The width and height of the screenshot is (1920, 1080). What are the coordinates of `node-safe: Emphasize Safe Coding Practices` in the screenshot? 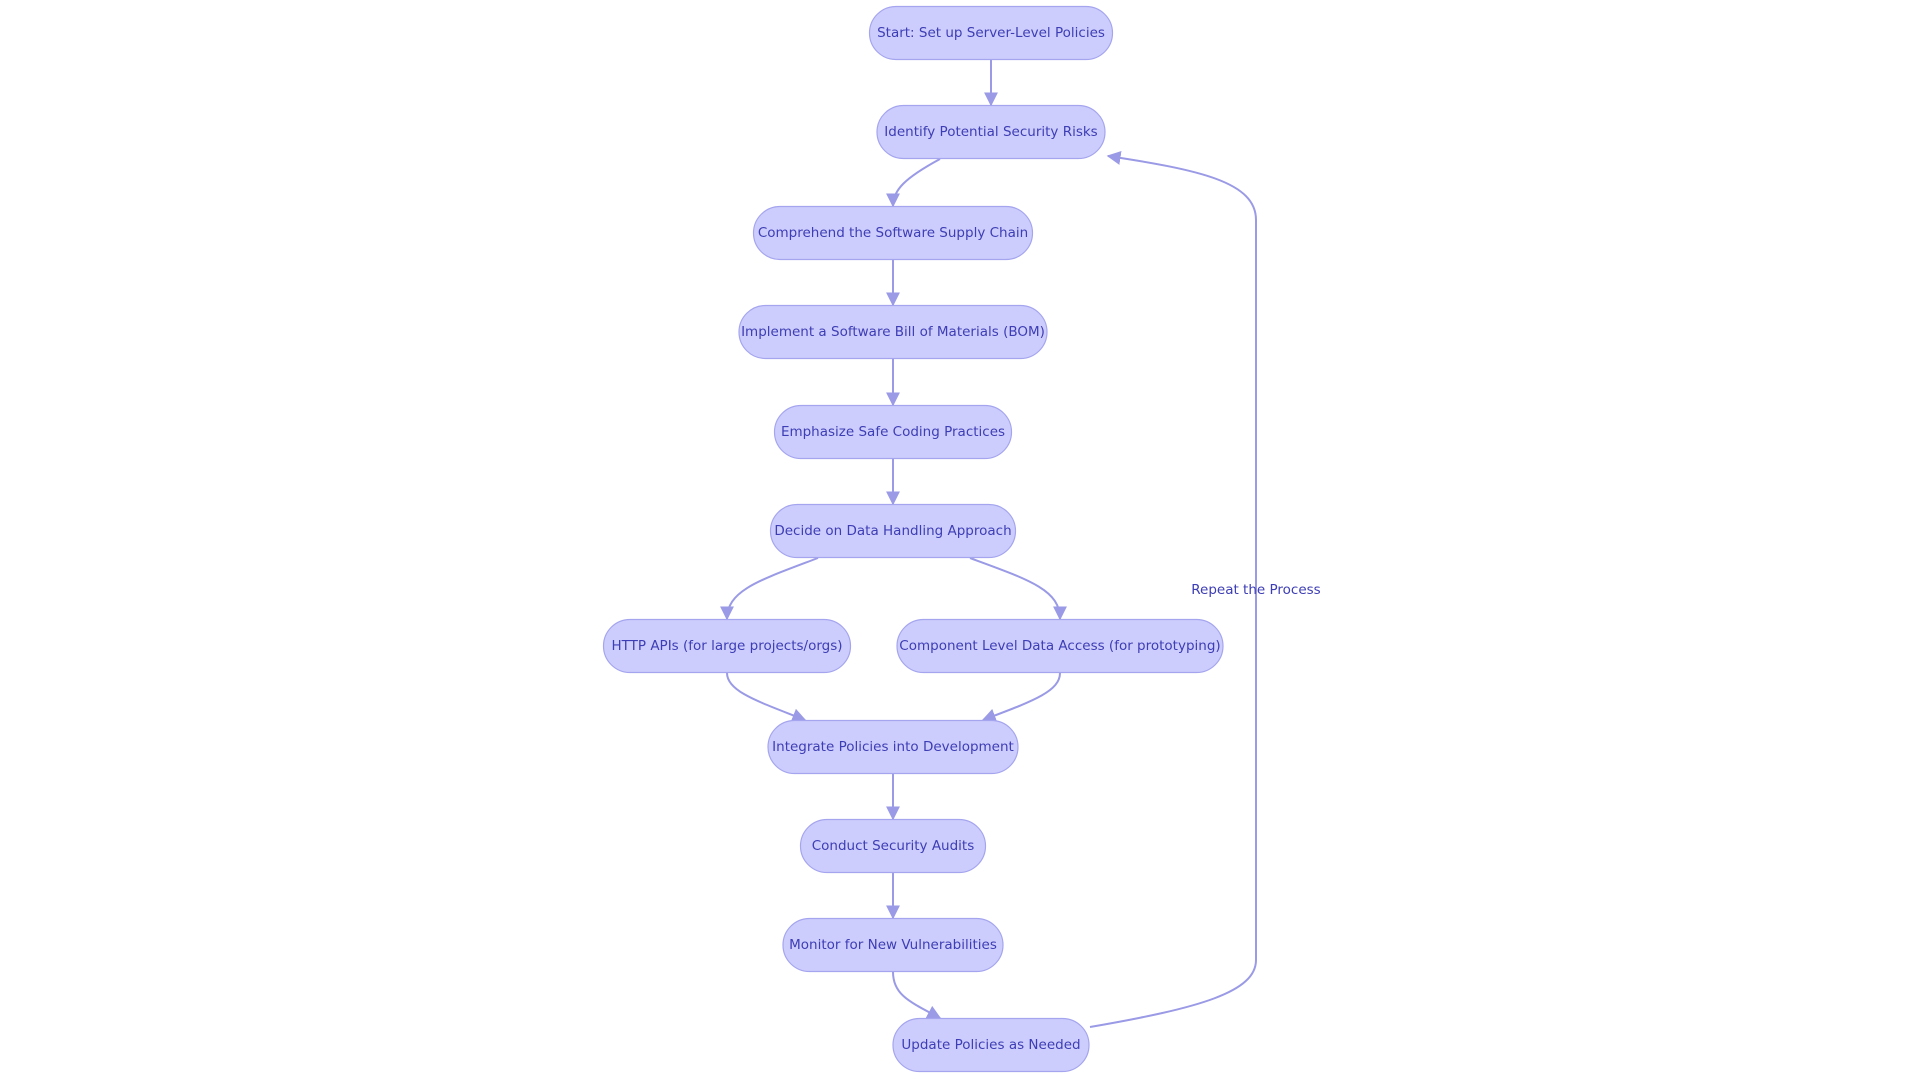 It's located at (893, 432).